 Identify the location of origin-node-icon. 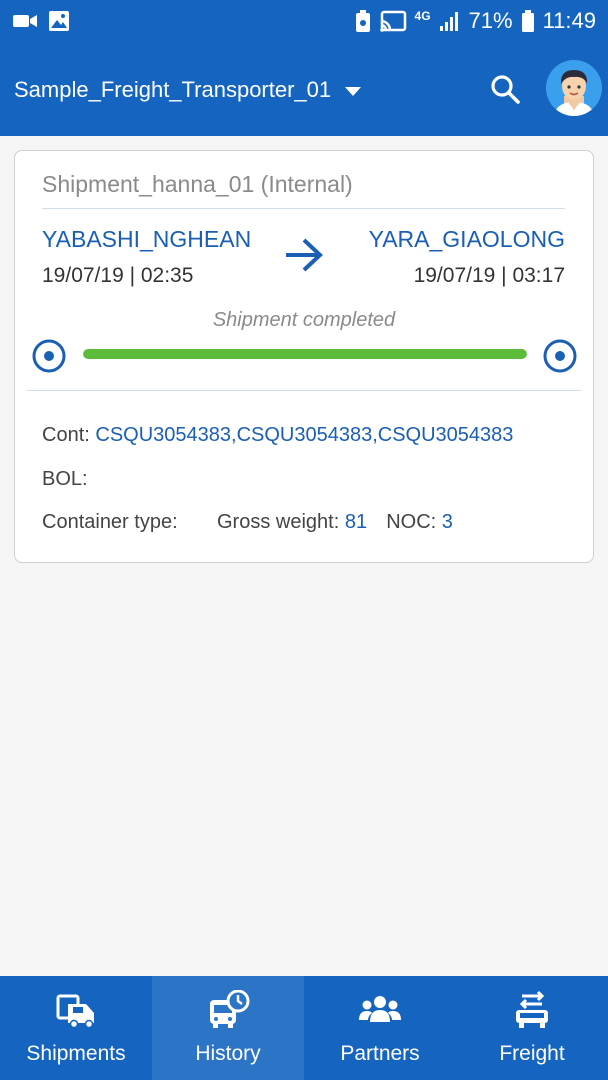
(49, 356).